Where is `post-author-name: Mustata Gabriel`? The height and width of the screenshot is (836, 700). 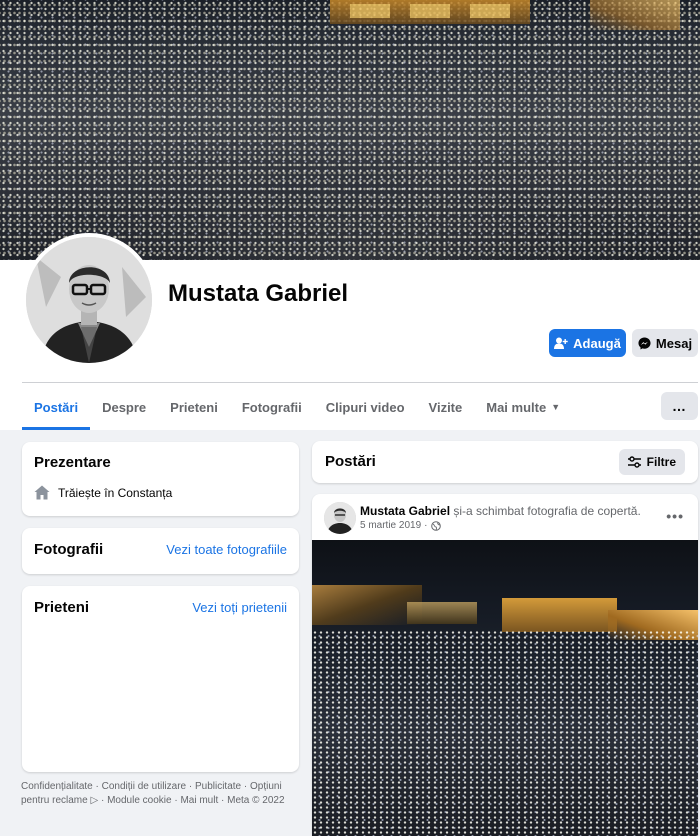
post-author-name: Mustata Gabriel is located at coordinates (405, 511).